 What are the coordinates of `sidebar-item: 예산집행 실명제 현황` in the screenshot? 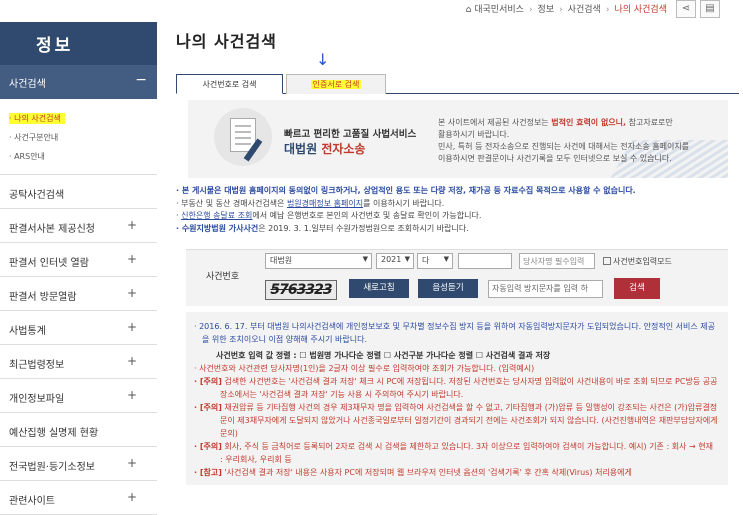 It's located at (78, 430).